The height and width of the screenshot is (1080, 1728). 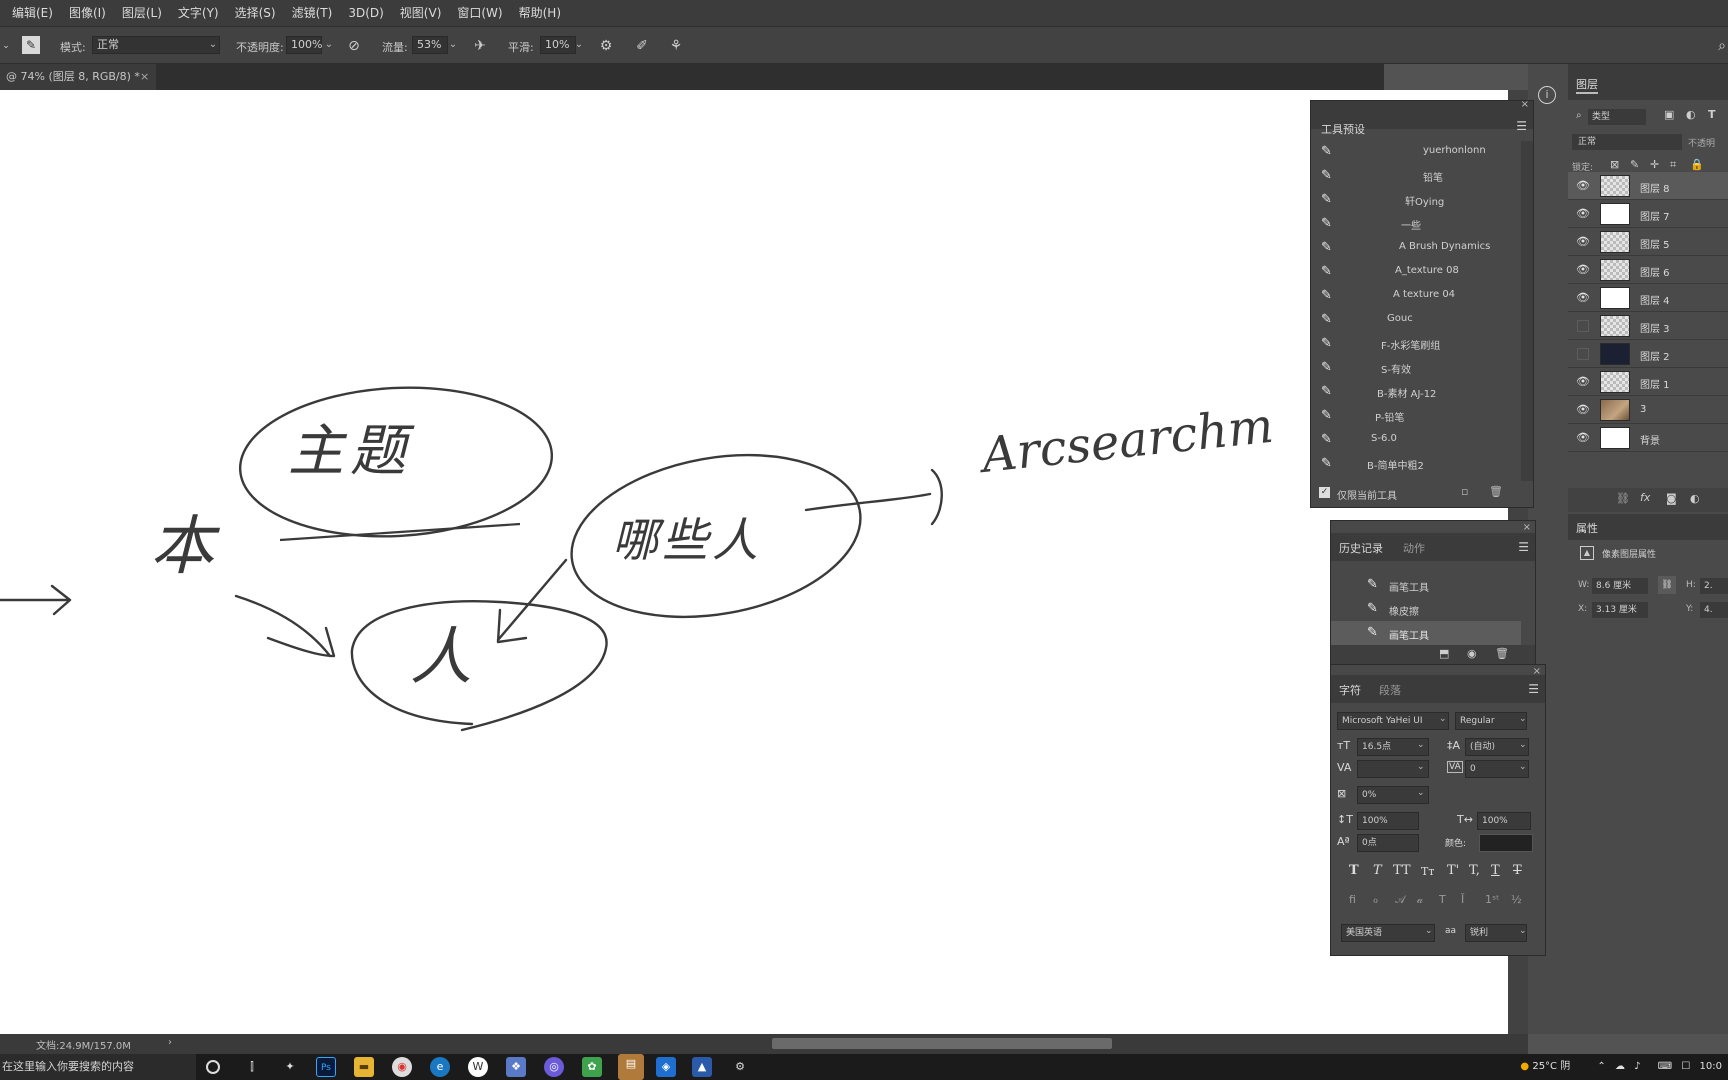 I want to click on lock-all-icon: 🔒, so click(x=1697, y=164).